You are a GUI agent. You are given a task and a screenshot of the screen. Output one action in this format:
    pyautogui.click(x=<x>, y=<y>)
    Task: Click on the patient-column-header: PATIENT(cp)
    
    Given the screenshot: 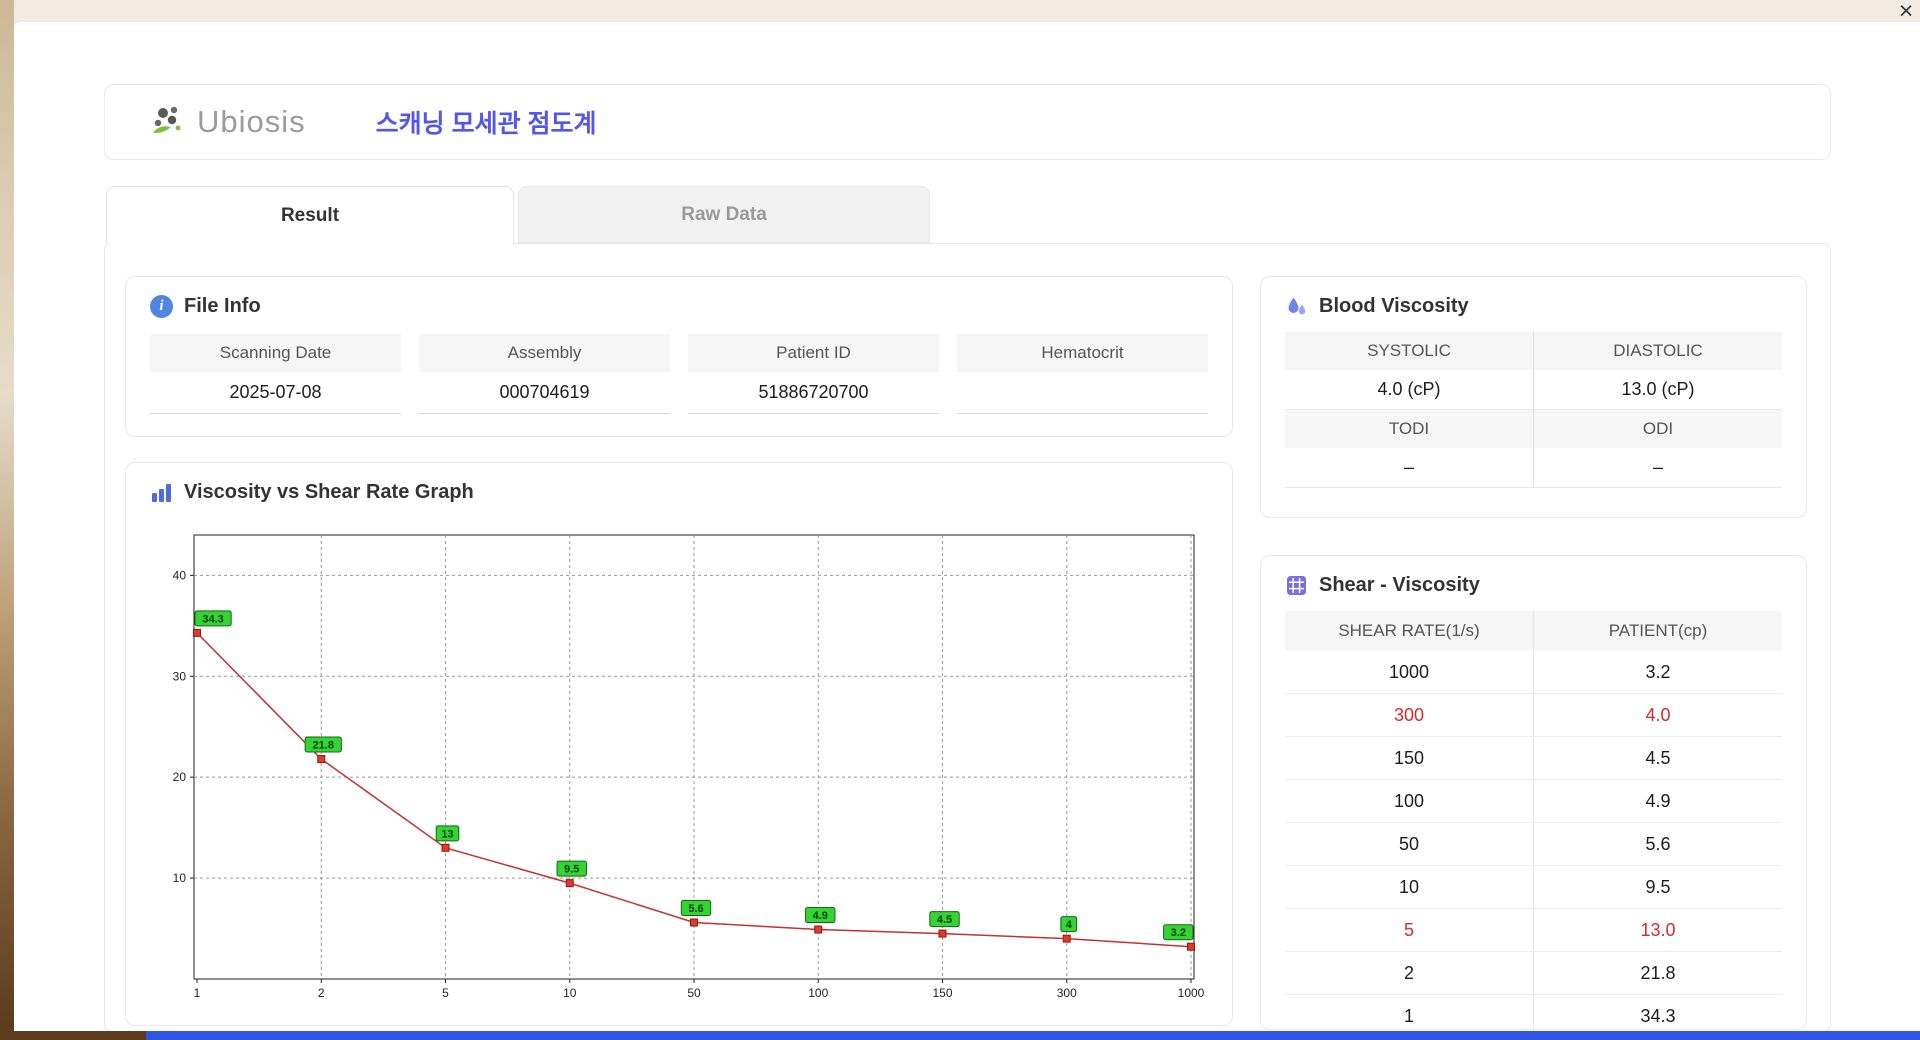 What is the action you would take?
    pyautogui.click(x=1658, y=631)
    